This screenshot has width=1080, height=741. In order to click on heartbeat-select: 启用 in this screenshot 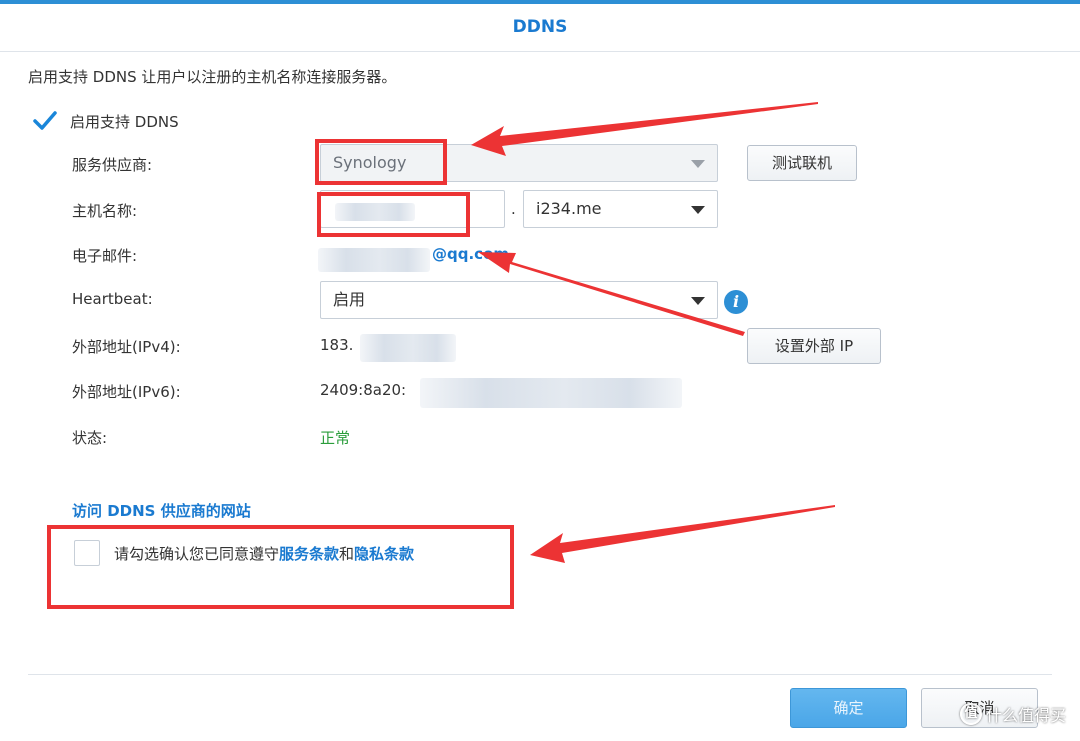, I will do `click(519, 300)`.